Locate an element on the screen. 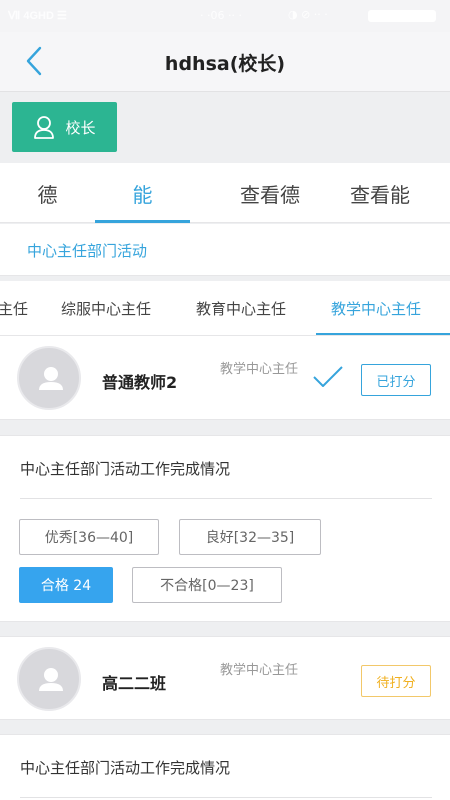 Image resolution: width=450 pixels, height=800 pixels. role-button: 校长 is located at coordinates (64, 127).